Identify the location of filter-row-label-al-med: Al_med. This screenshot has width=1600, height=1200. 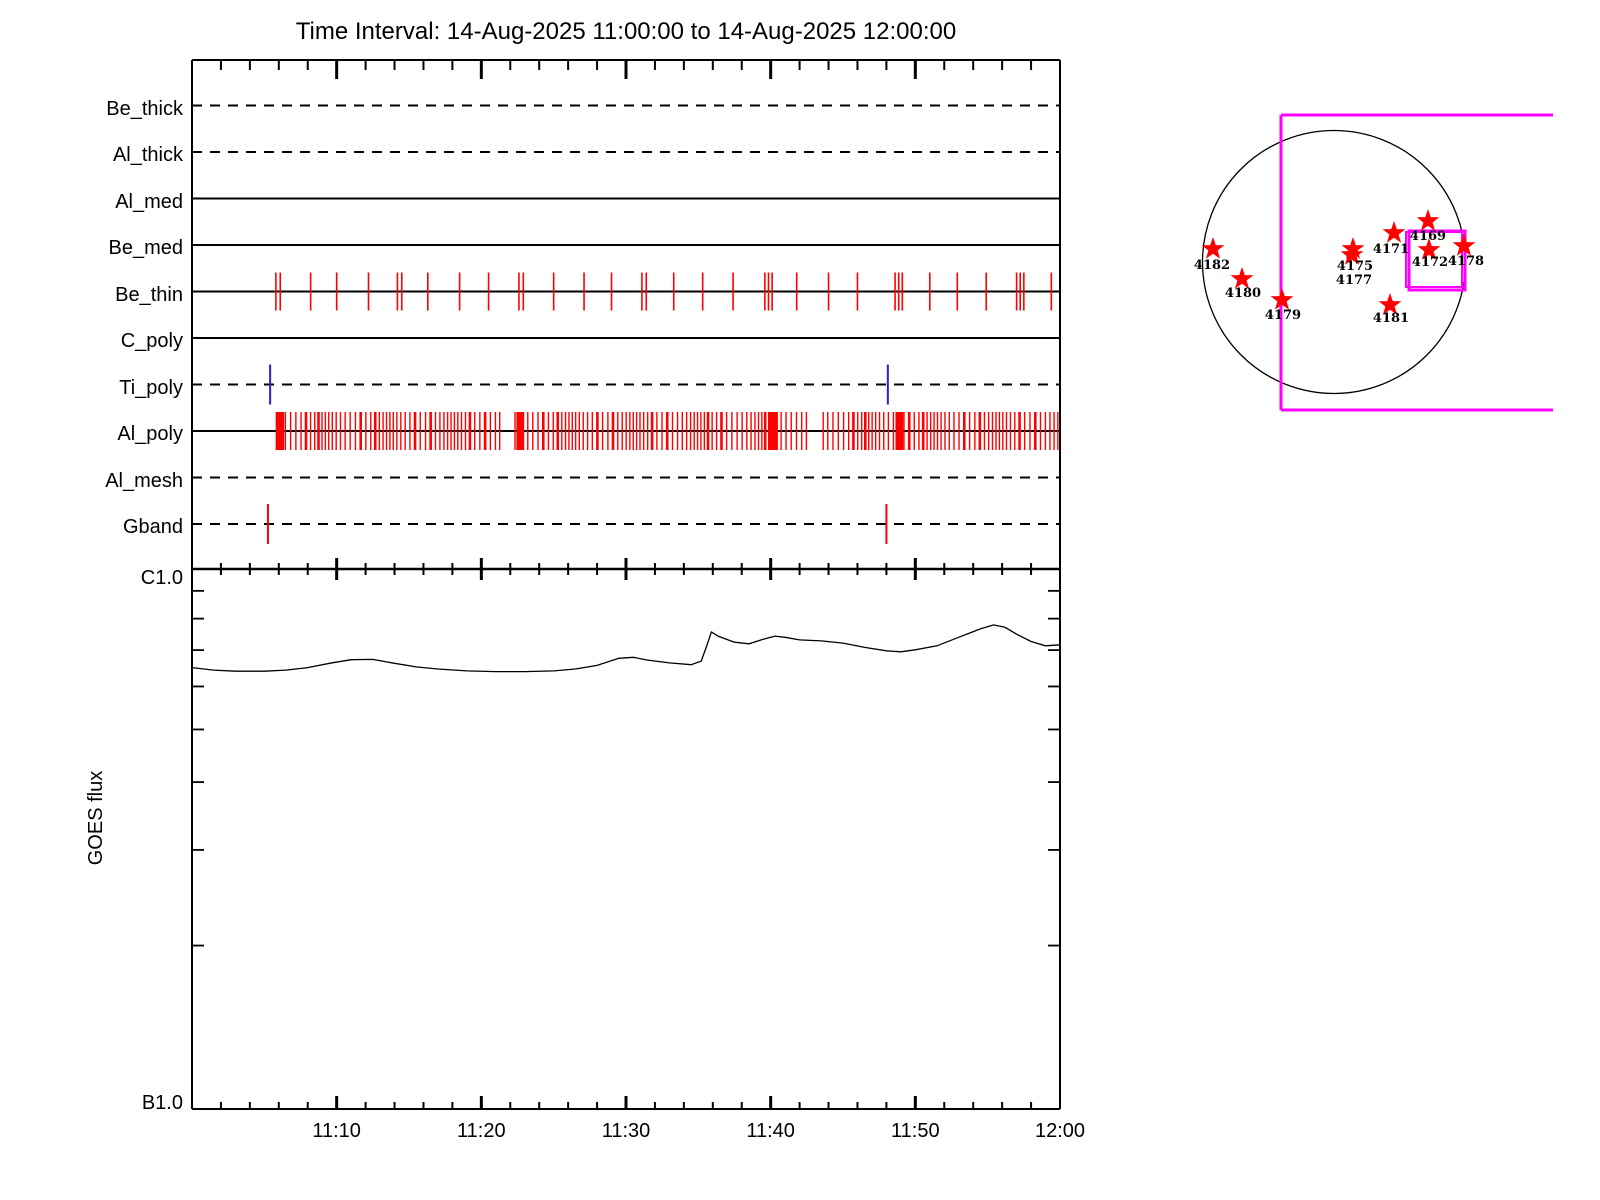
(149, 201).